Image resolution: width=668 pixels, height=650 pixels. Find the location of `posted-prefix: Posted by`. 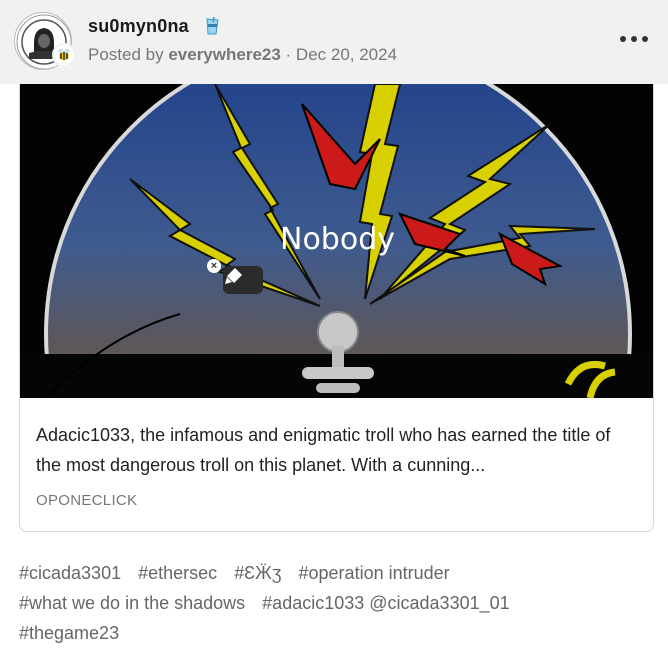

posted-prefix: Posted by is located at coordinates (128, 54).